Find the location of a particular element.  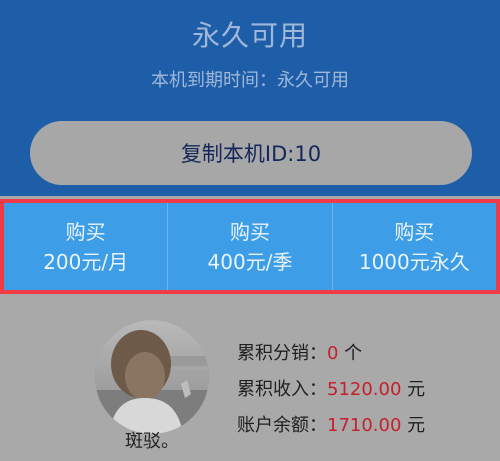

stat-distribution-count: 累积分销：0 个 is located at coordinates (362, 354).